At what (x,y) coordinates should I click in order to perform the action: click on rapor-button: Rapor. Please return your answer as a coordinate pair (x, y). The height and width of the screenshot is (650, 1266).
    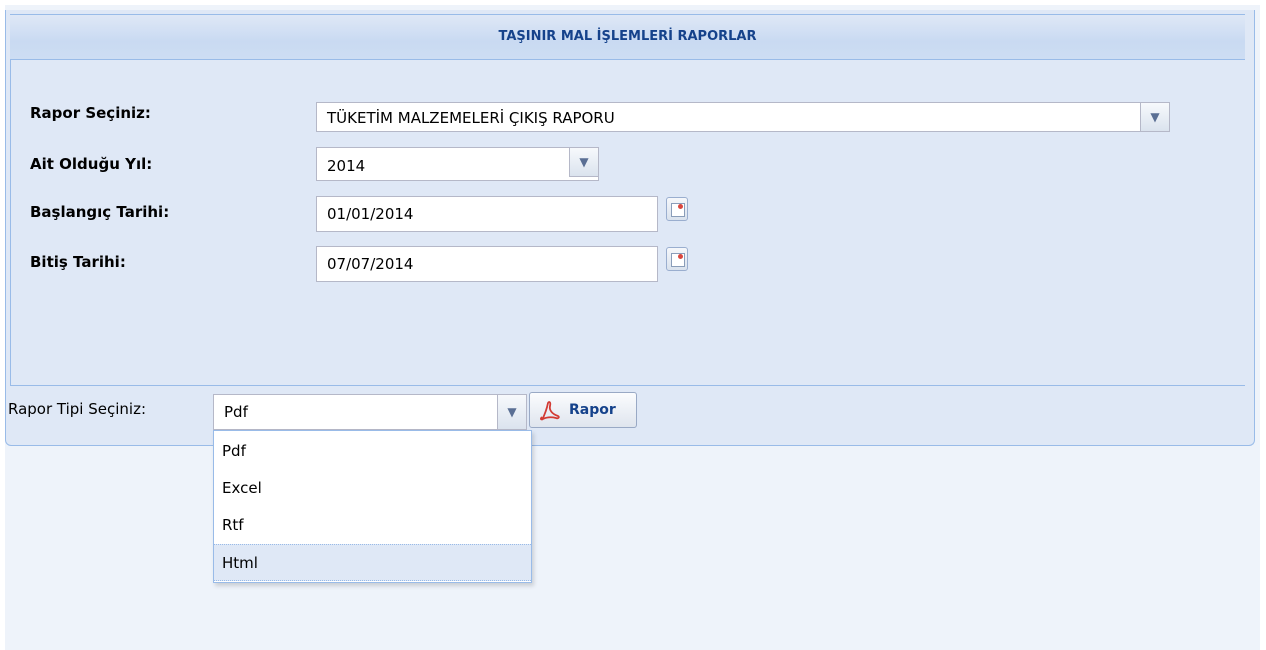
    Looking at the image, I should click on (583, 410).